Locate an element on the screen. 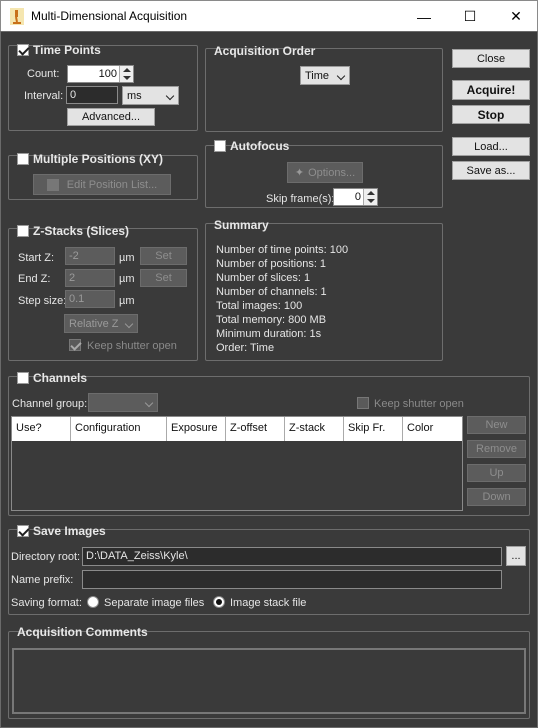 The width and height of the screenshot is (538, 728). channel-new-button: New is located at coordinates (496, 425).